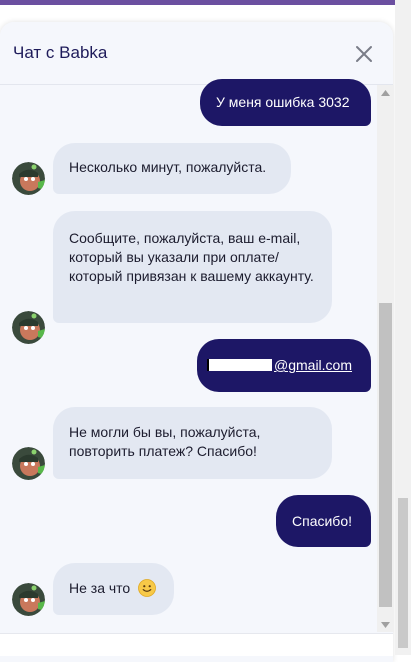 Image resolution: width=411 pixels, height=662 pixels. What do you see at coordinates (168, 167) in the screenshot?
I see `message-text: Несколько минут, пожалуйста.` at bounding box center [168, 167].